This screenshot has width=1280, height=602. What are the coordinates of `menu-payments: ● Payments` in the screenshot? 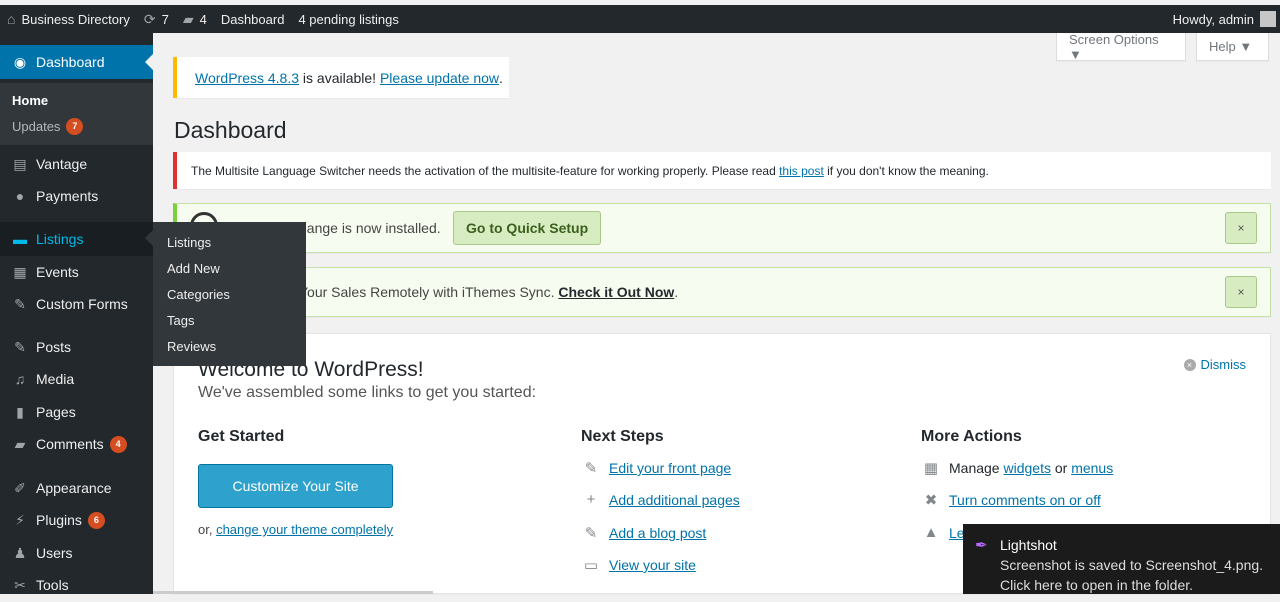 It's located at (76, 196).